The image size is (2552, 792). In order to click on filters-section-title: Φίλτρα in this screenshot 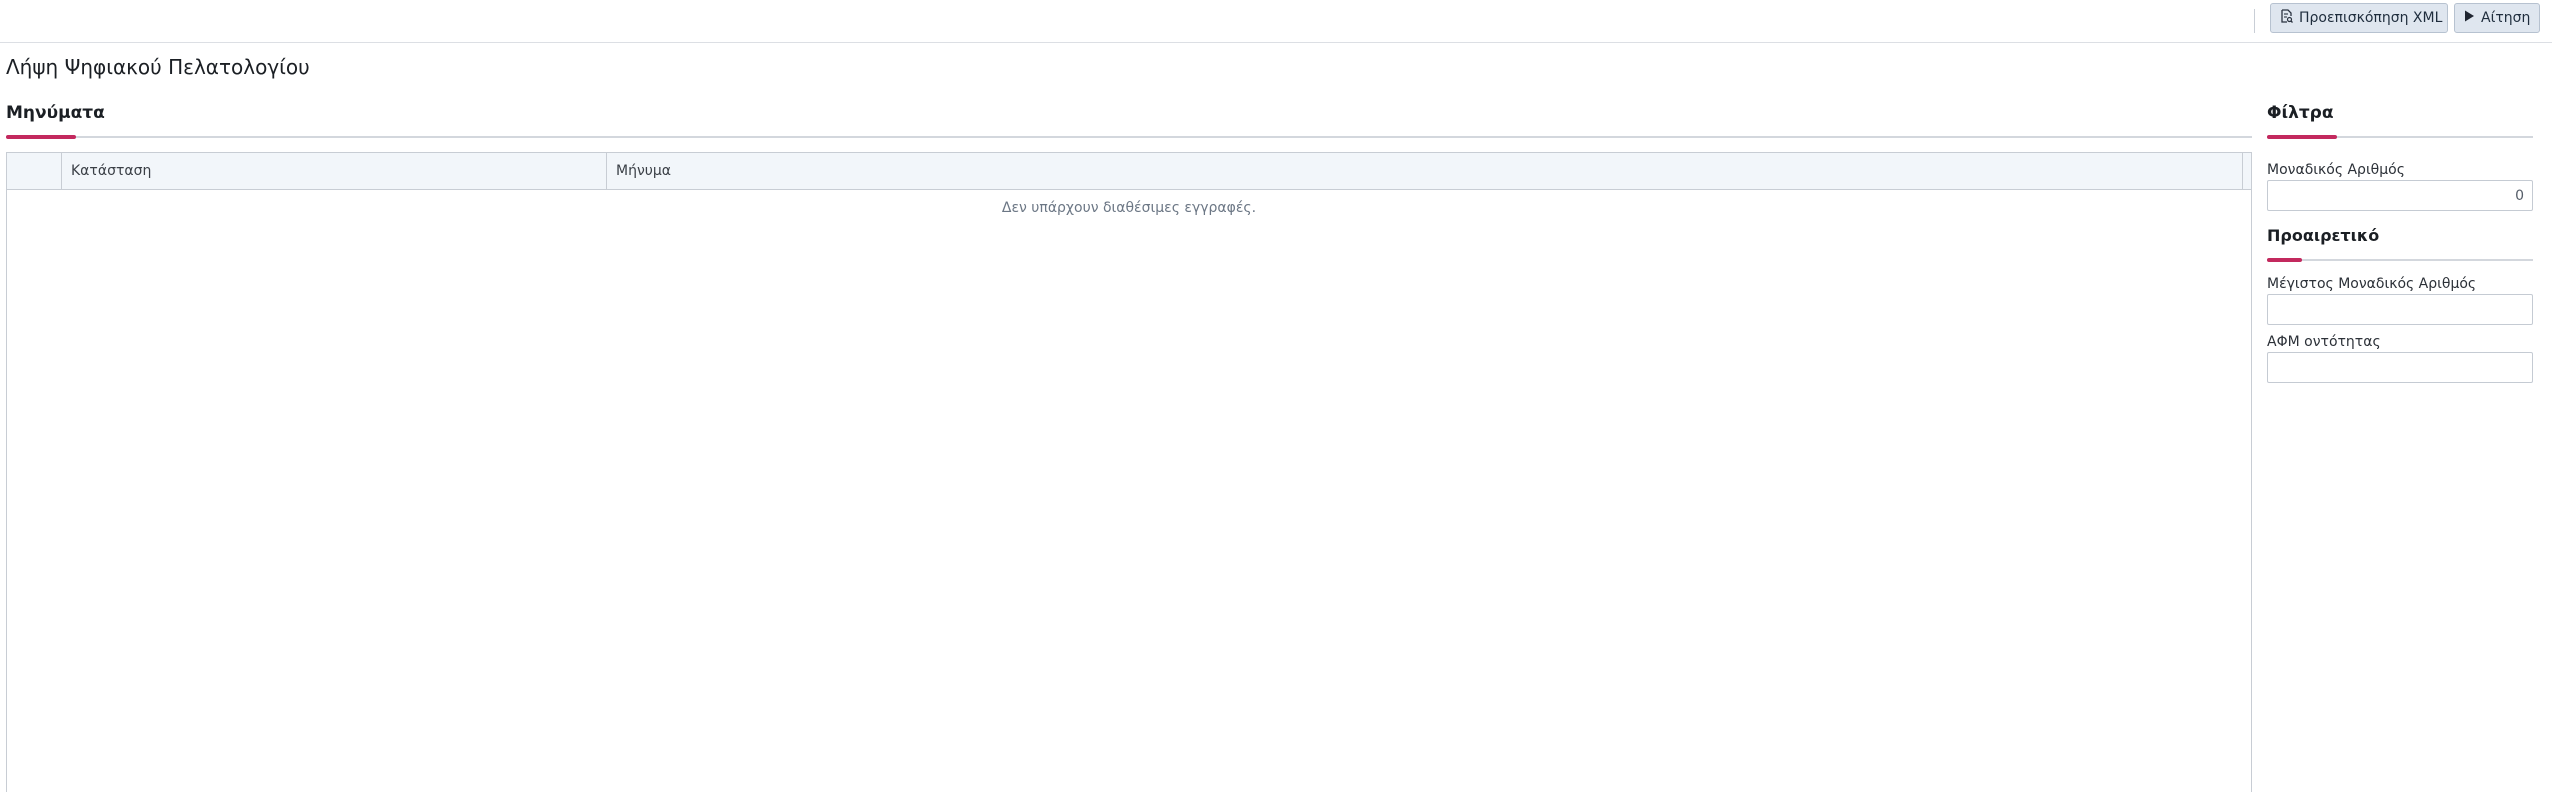, I will do `click(2300, 113)`.